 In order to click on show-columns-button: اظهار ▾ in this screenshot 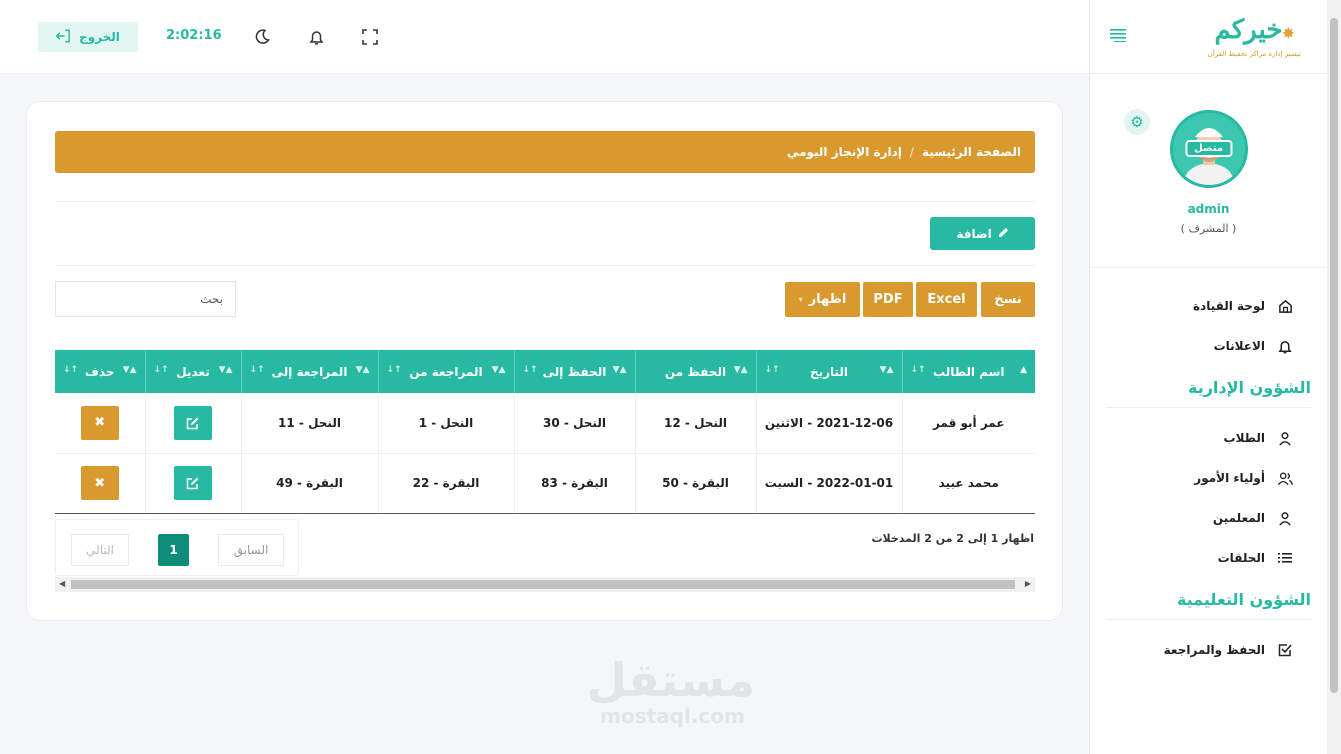, I will do `click(822, 299)`.